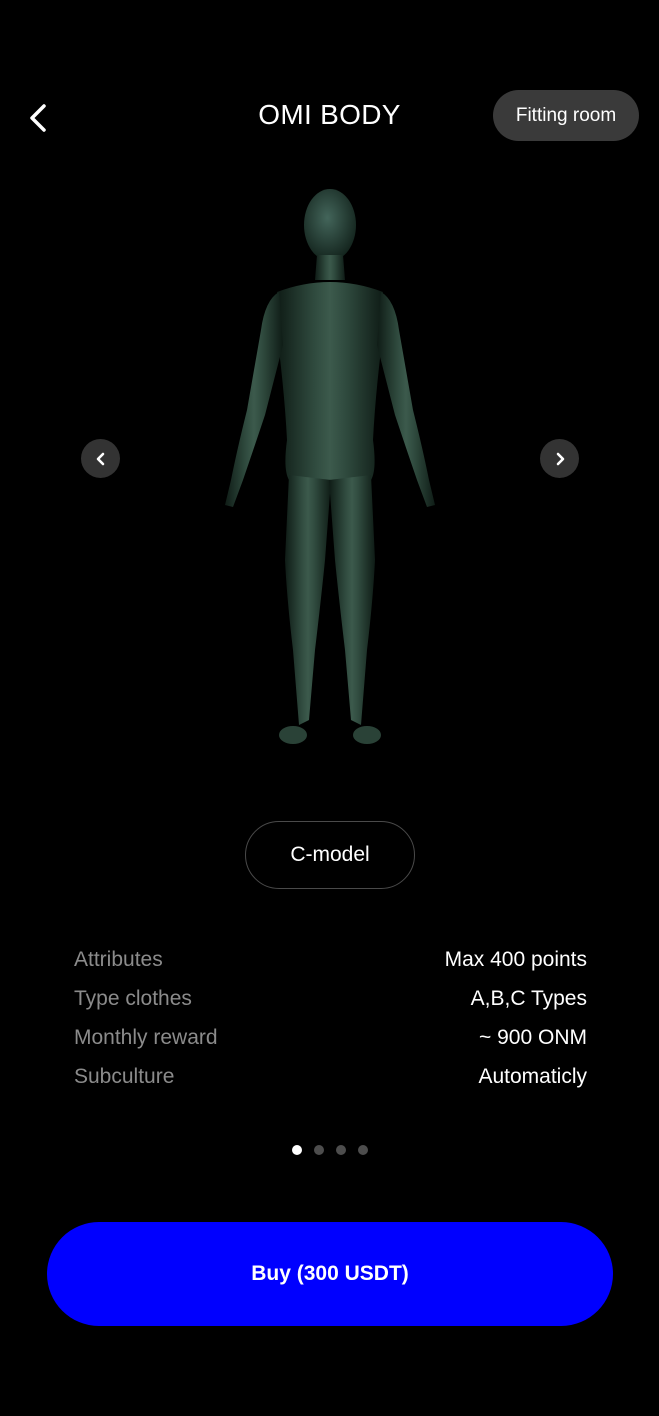 This screenshot has height=1416, width=659. Describe the element at coordinates (330, 1037) in the screenshot. I see `attribute-row: Monthly reward ~ 900 ONM` at that location.